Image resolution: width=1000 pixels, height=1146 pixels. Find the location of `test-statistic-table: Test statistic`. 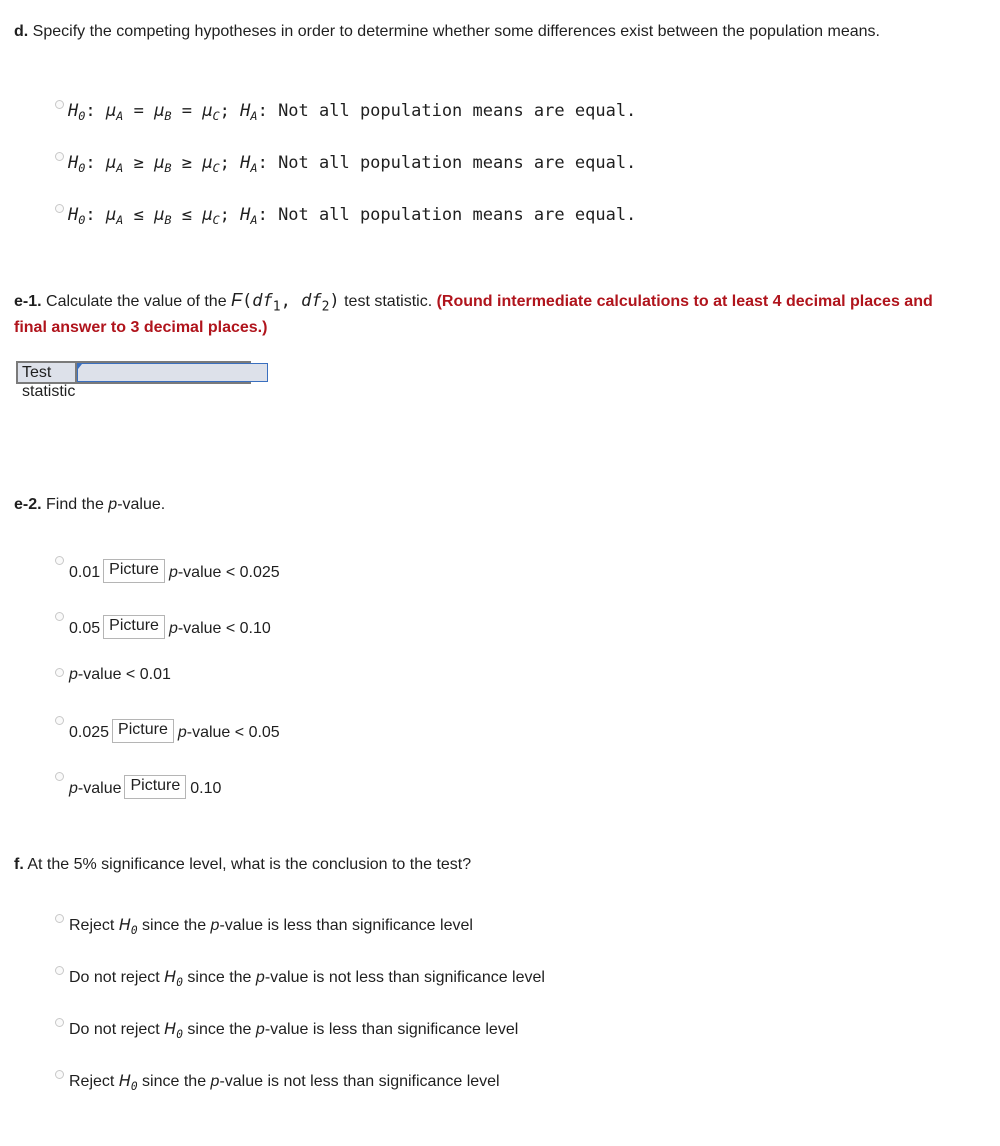

test-statistic-table: Test statistic is located at coordinates (142, 380).